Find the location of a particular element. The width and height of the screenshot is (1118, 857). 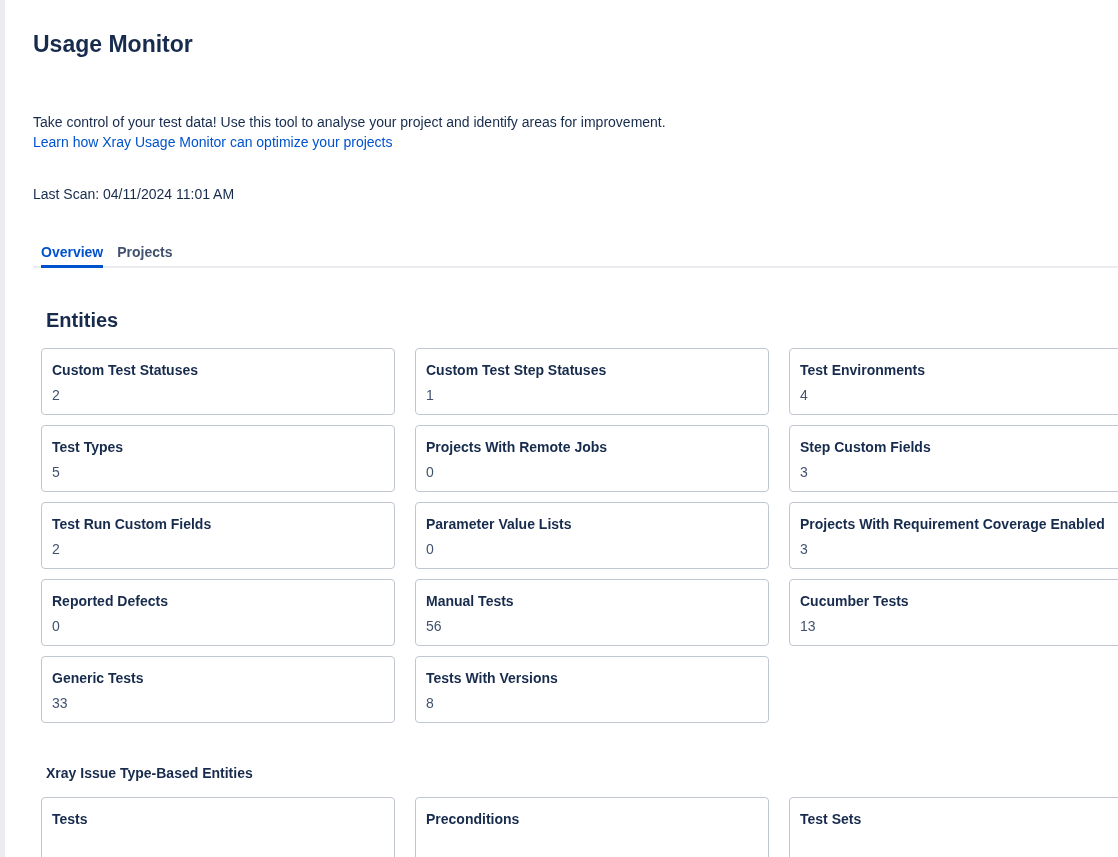

stat-value: 13 is located at coordinates (808, 626).